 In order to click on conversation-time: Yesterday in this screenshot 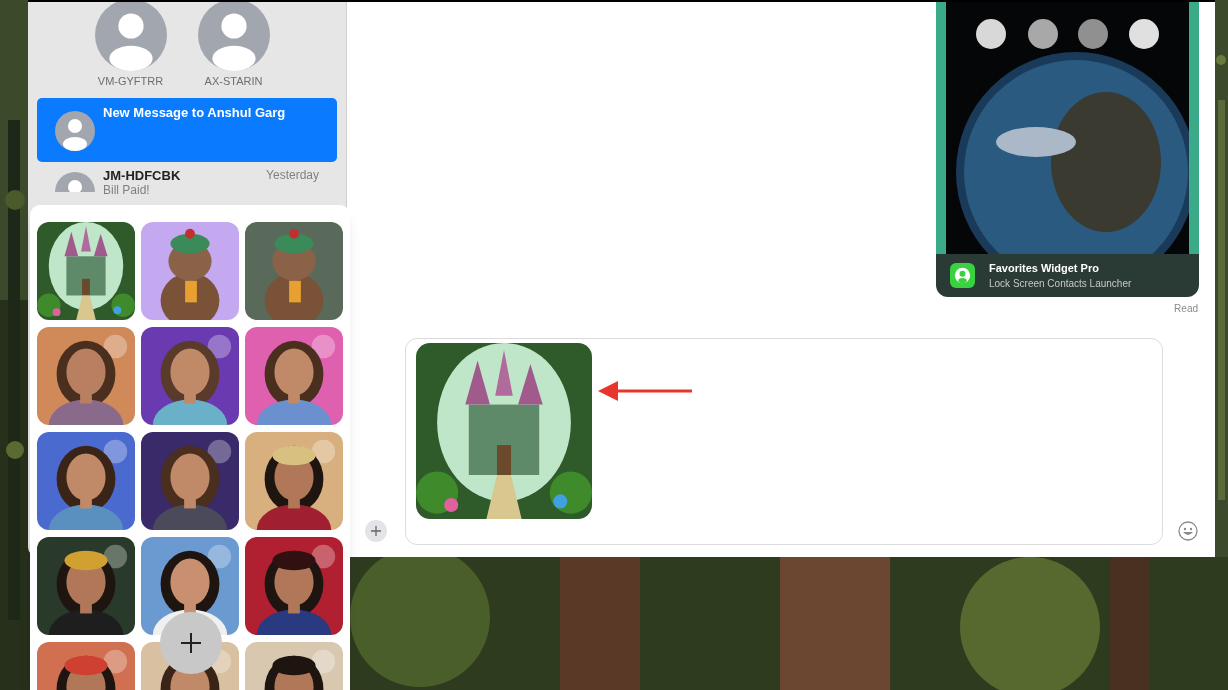, I will do `click(292, 175)`.